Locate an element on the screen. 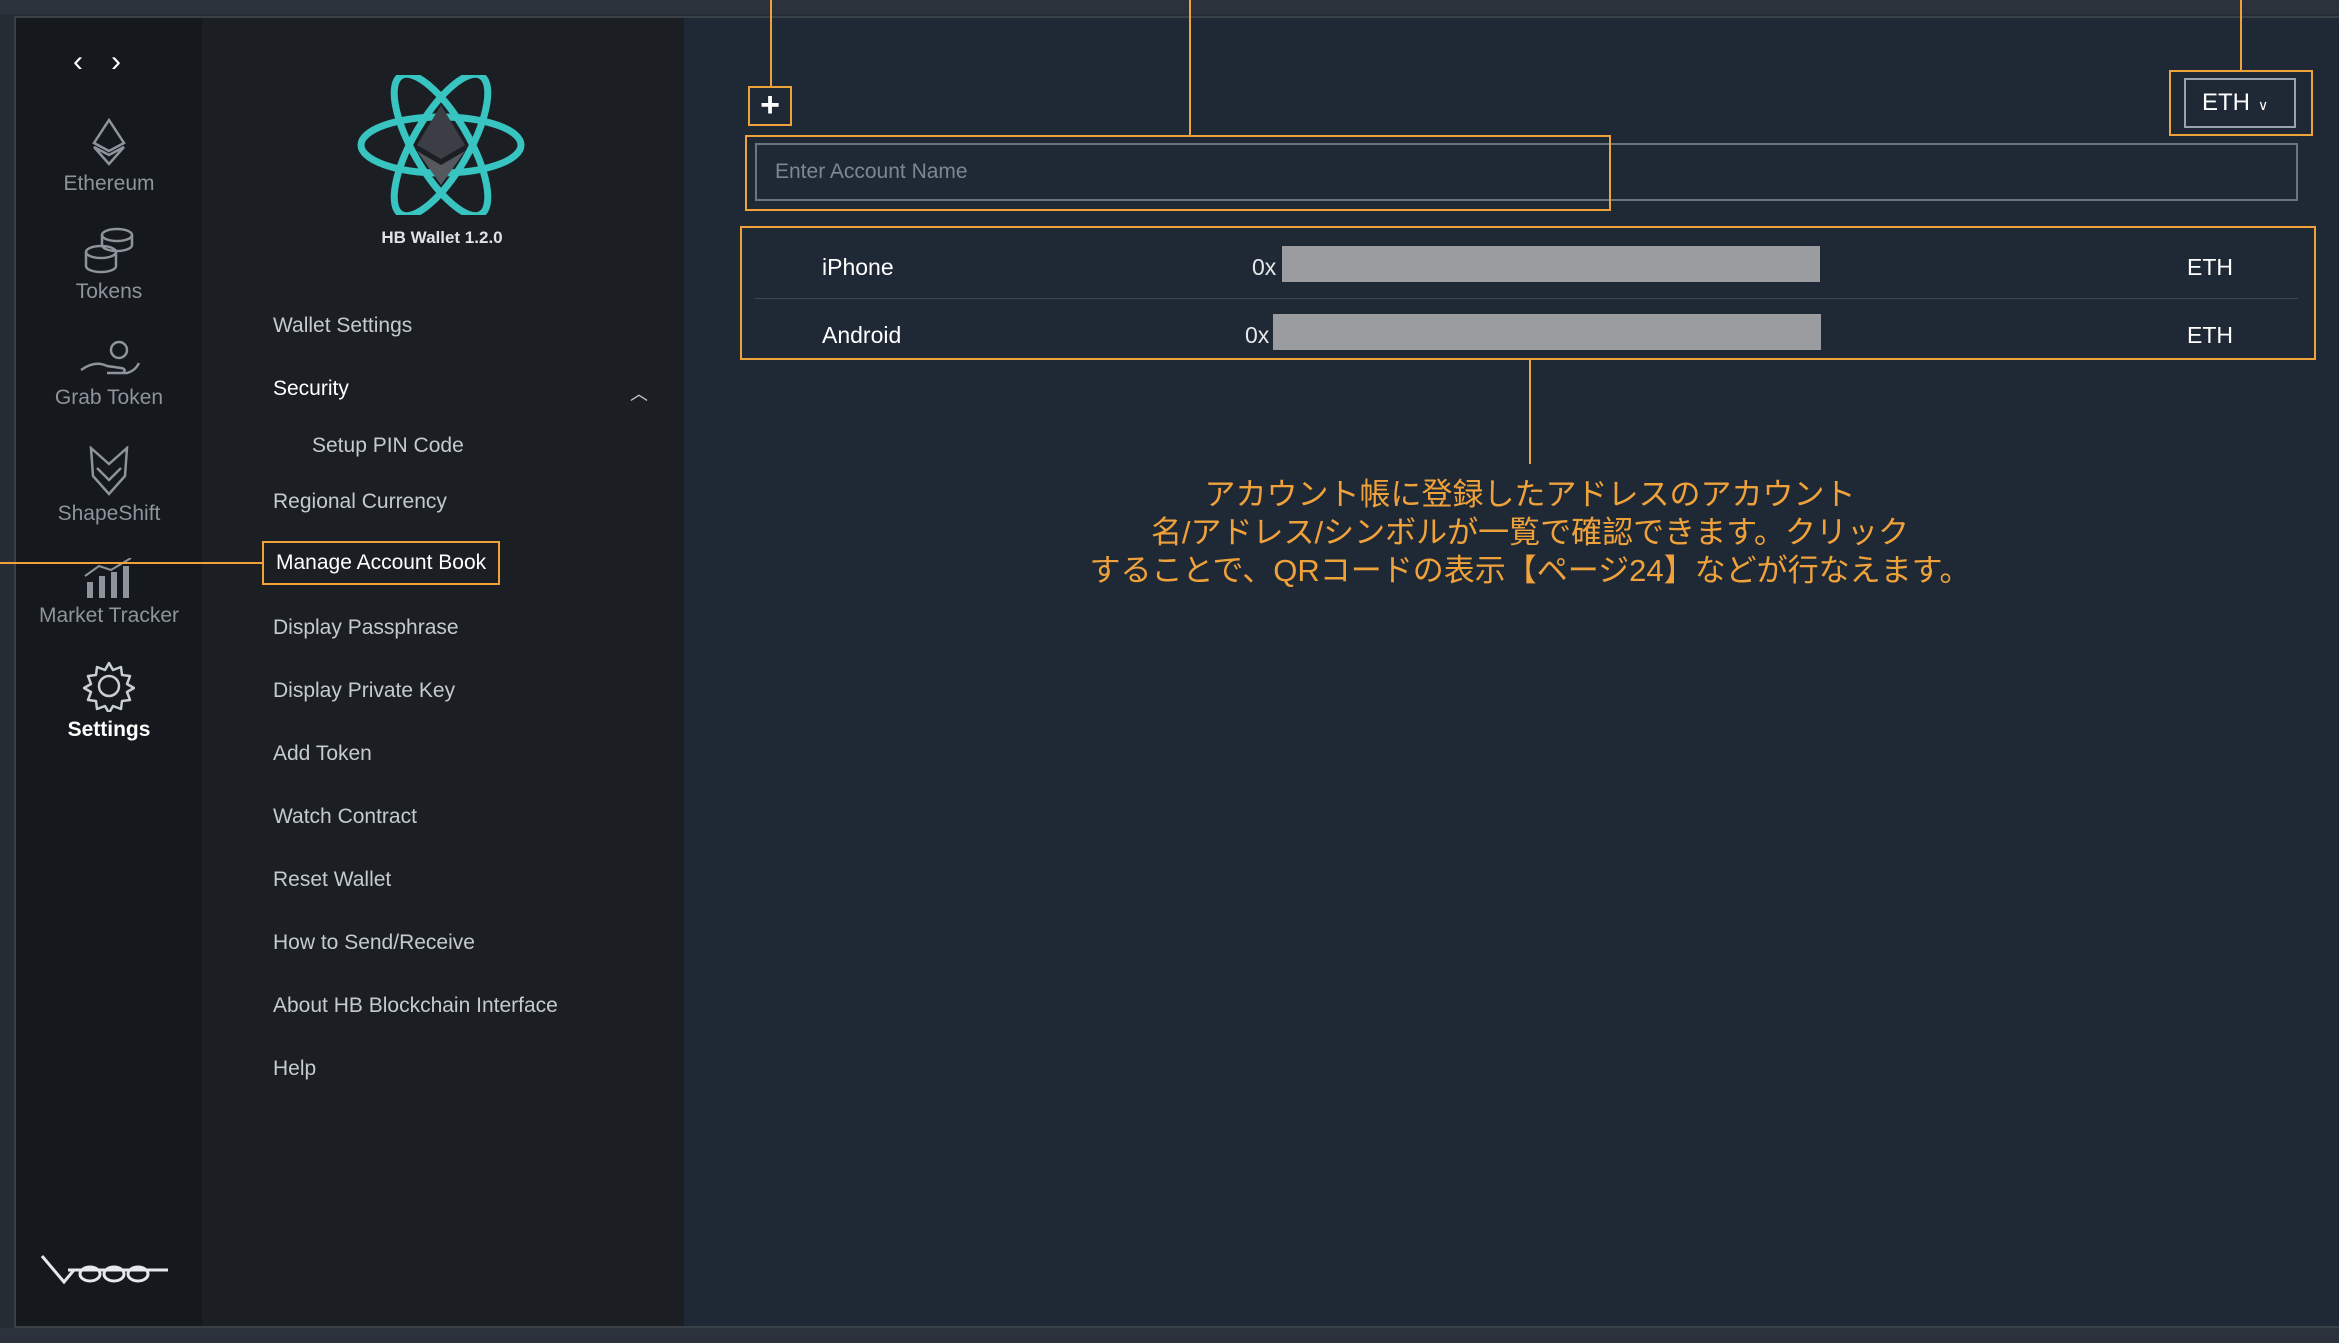  rail-item-market-tracker: Market Tracker is located at coordinates (109, 593).